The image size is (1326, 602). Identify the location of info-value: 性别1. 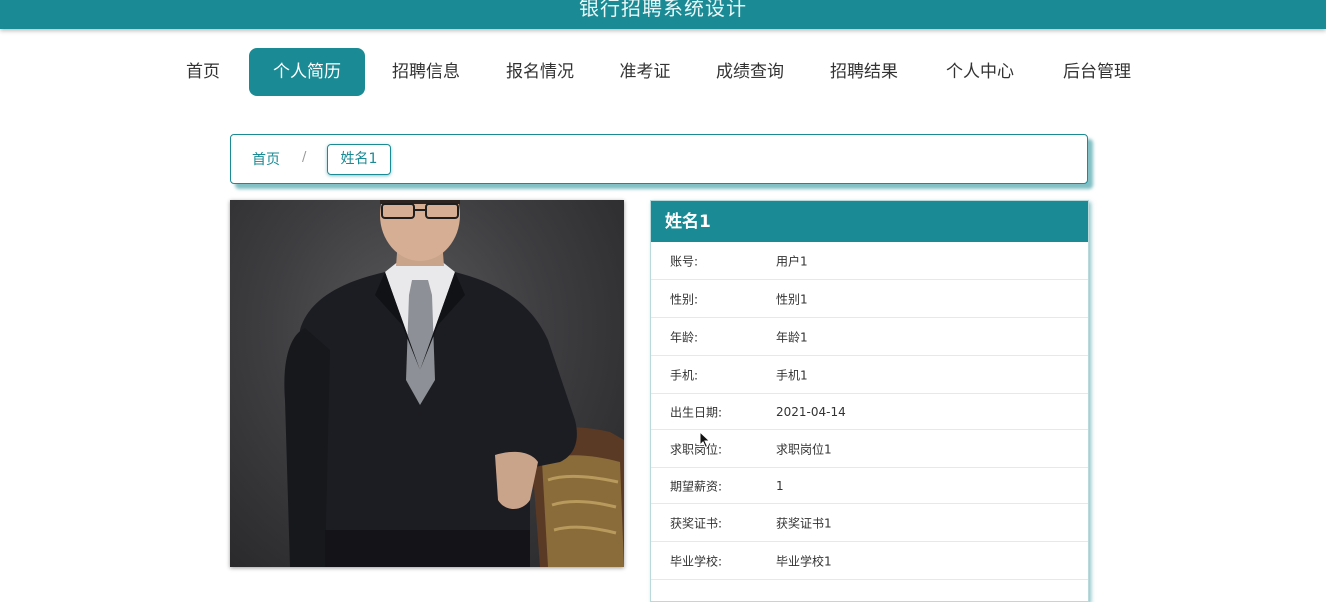
(792, 299).